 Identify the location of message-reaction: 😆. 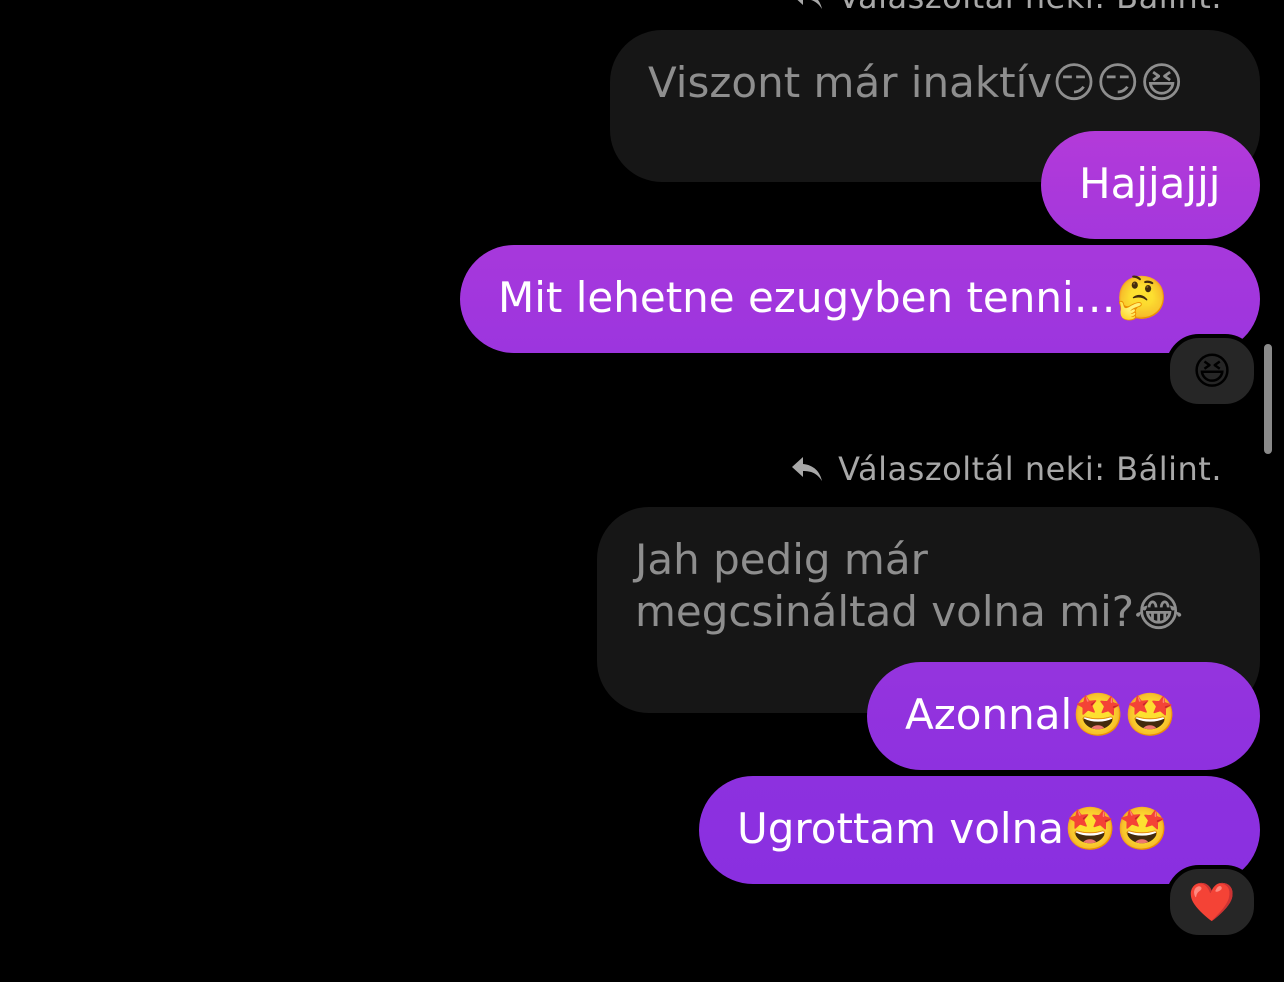
(1212, 371).